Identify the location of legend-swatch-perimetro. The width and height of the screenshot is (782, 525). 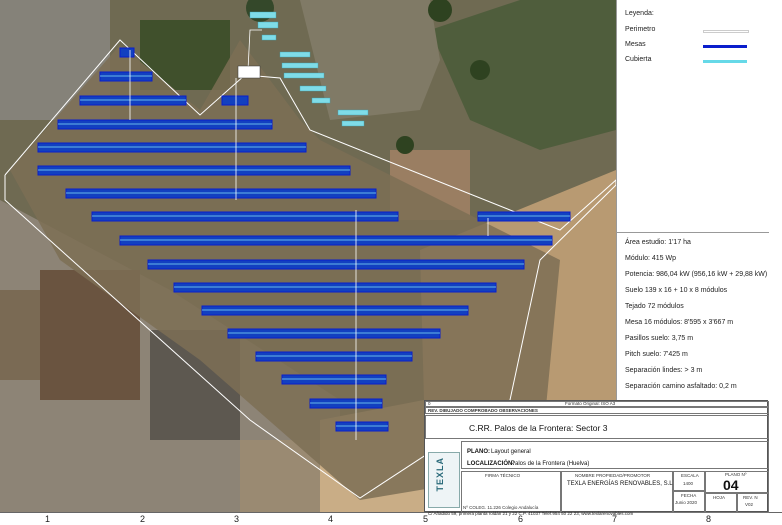
(726, 31).